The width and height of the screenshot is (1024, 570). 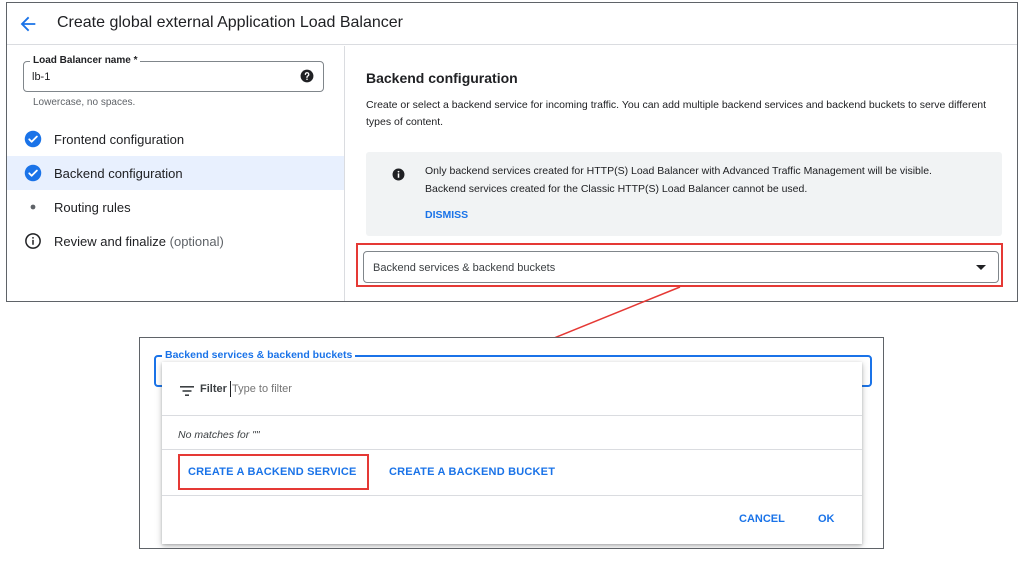 What do you see at coordinates (430, 389) in the screenshot?
I see `filter-input` at bounding box center [430, 389].